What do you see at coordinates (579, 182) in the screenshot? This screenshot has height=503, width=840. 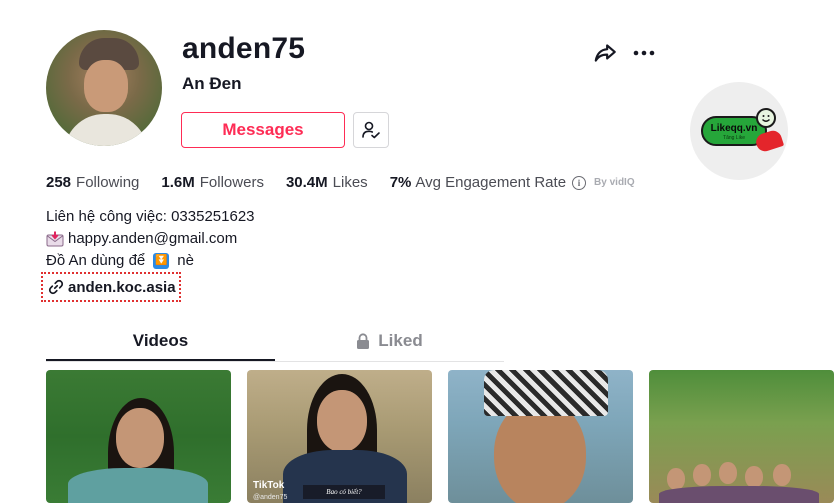 I see `info-icon: i` at bounding box center [579, 182].